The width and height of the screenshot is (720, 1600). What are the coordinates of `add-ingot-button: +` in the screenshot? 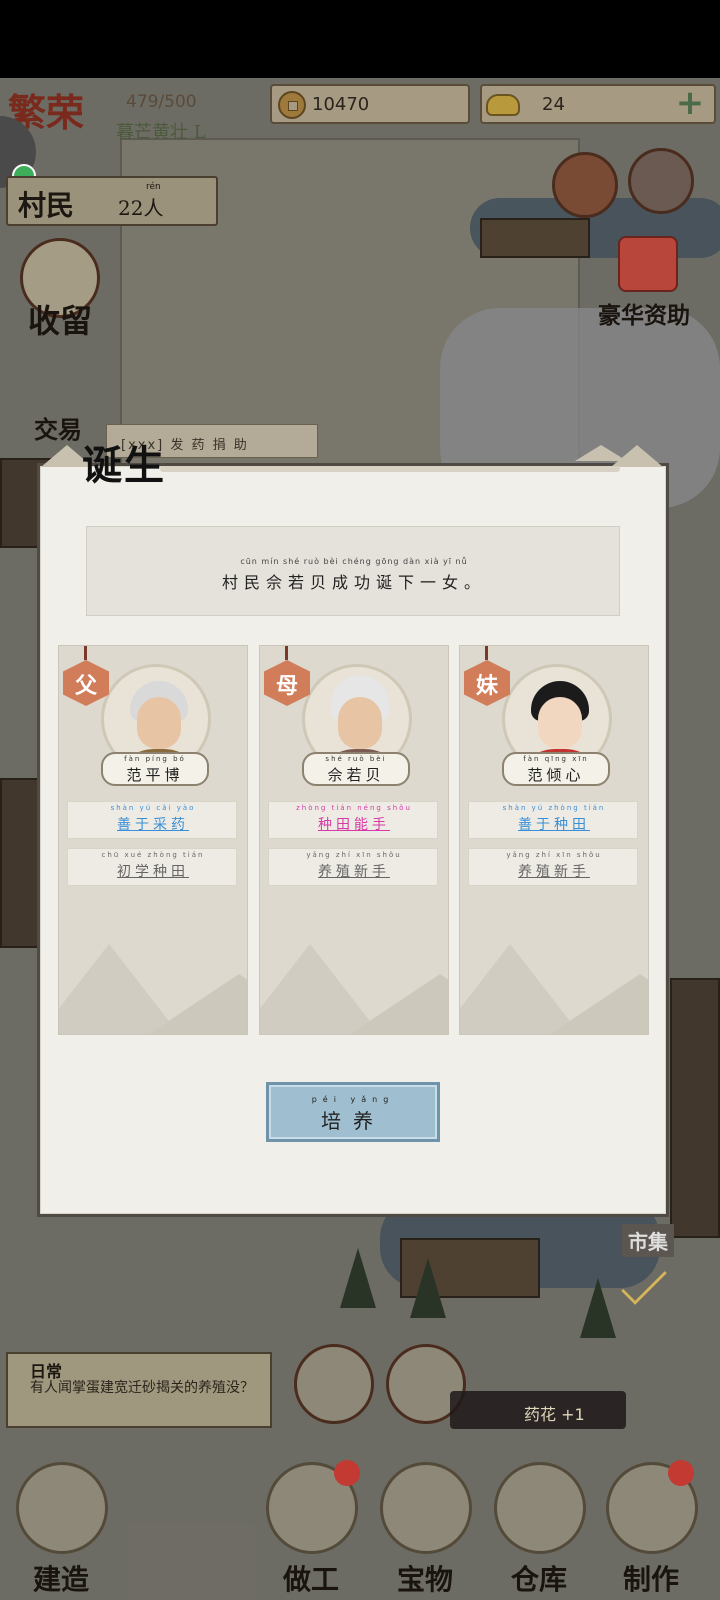 It's located at (690, 104).